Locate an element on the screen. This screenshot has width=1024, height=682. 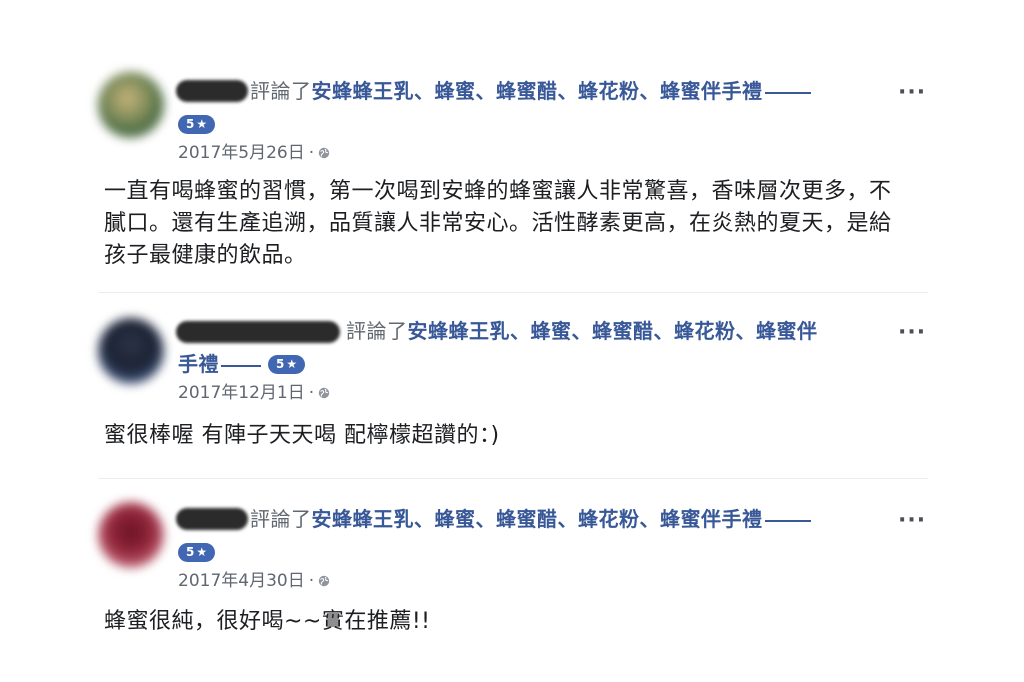
review-text: 蜂蜜很純，很好喝~~實在推薦!! is located at coordinates (267, 621).